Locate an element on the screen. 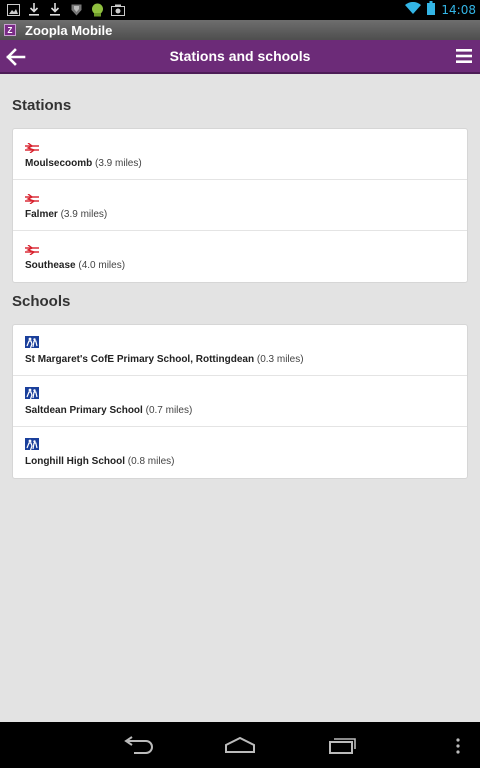  station-name: Moulsecoomb is located at coordinates (59, 163).